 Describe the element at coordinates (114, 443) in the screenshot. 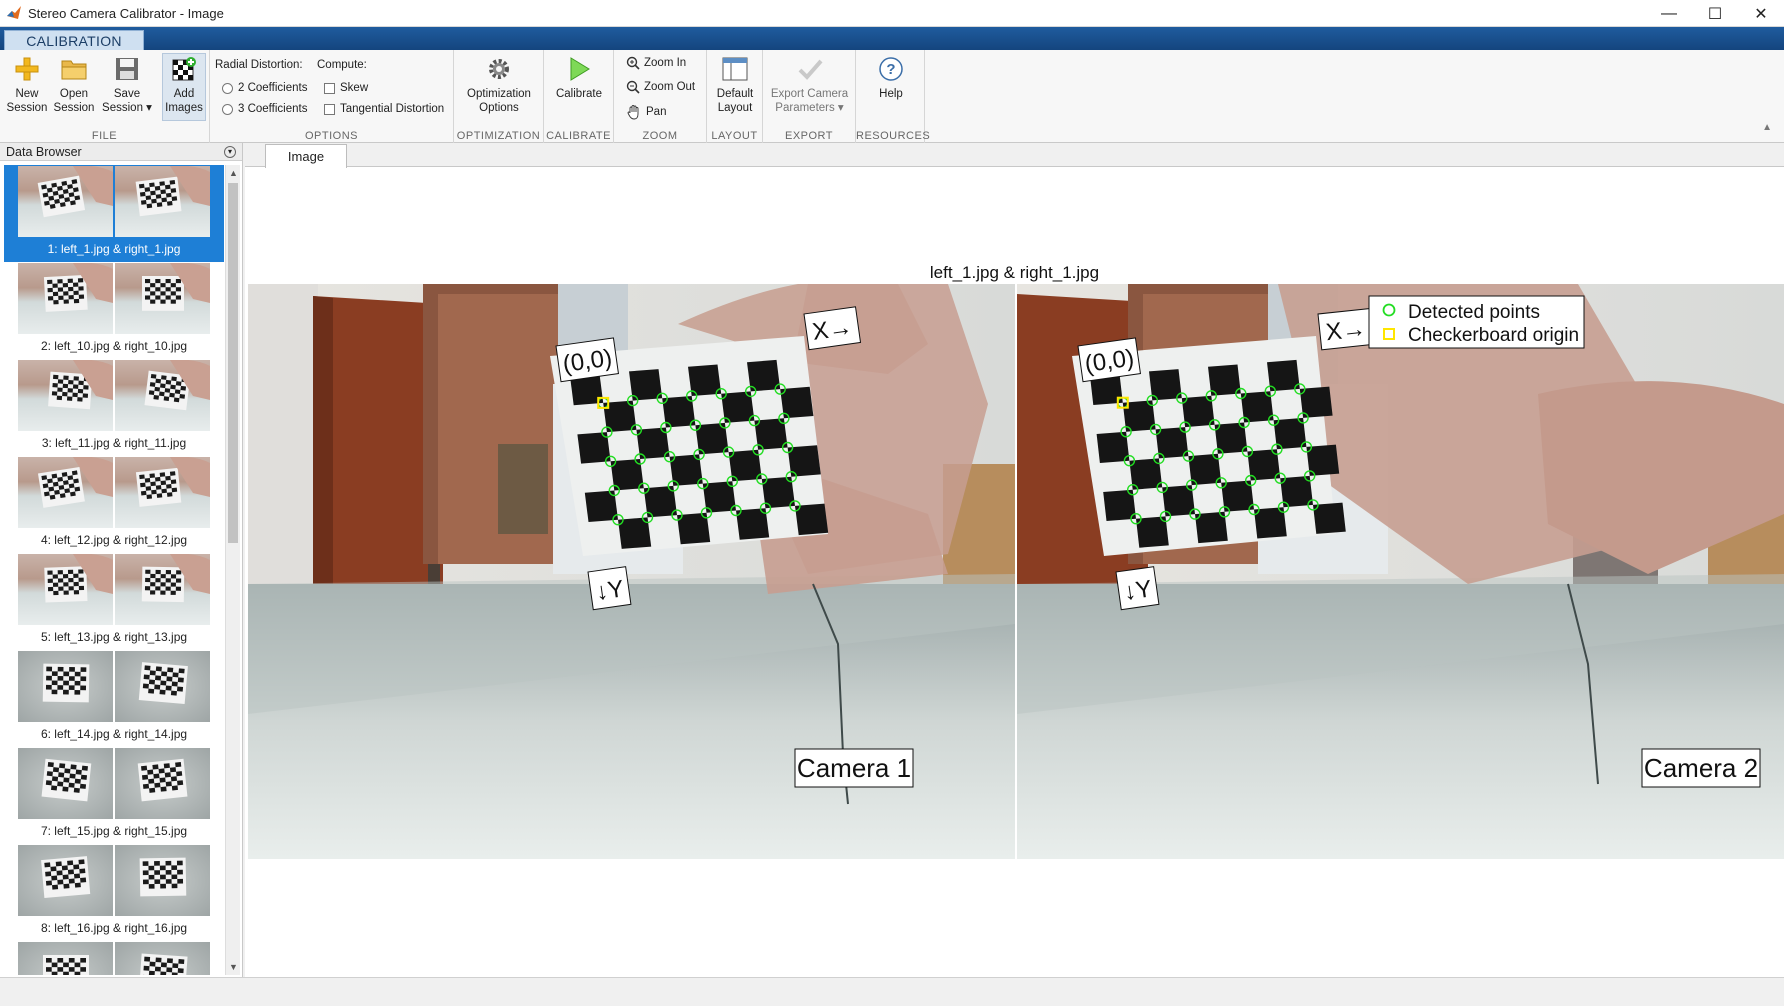

I see `list-item-label: 3: left_11.jpg & right_11.jpg` at that location.